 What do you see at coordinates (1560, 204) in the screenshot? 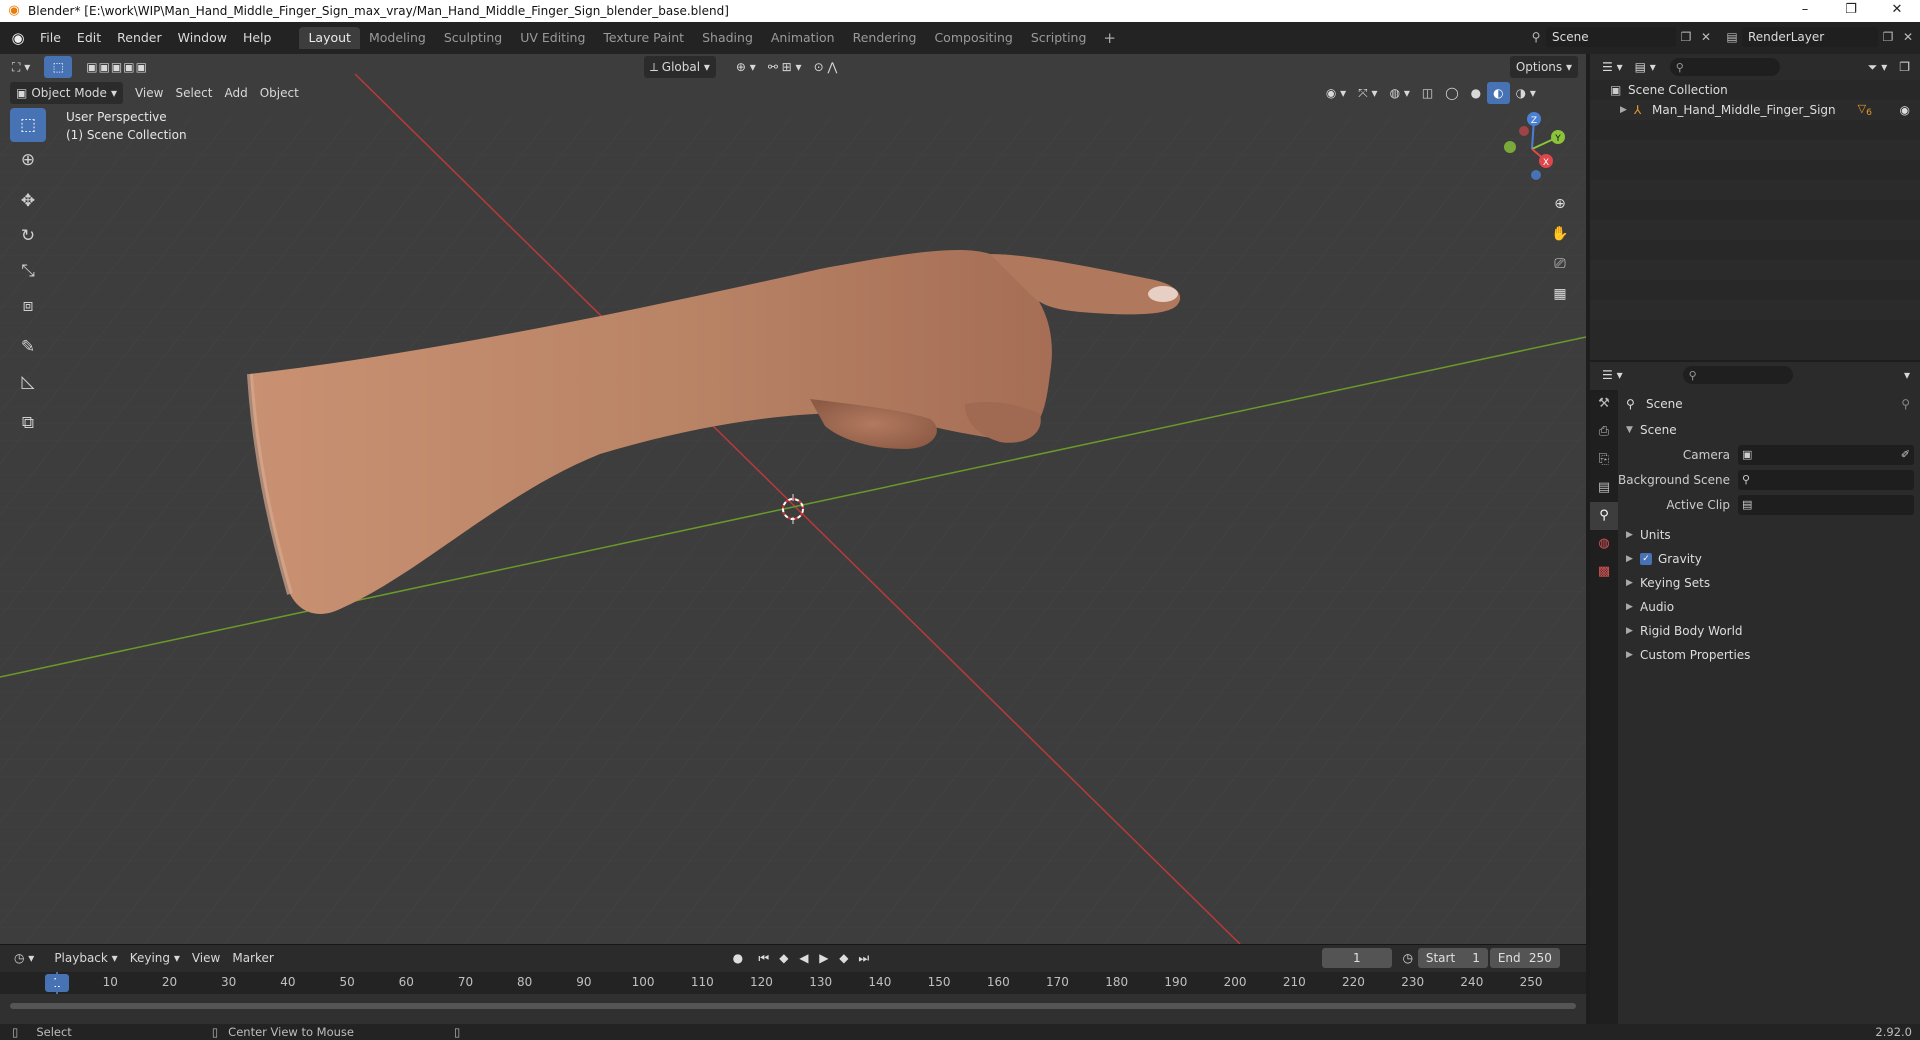
I see `zoom-icon: ⊕` at bounding box center [1560, 204].